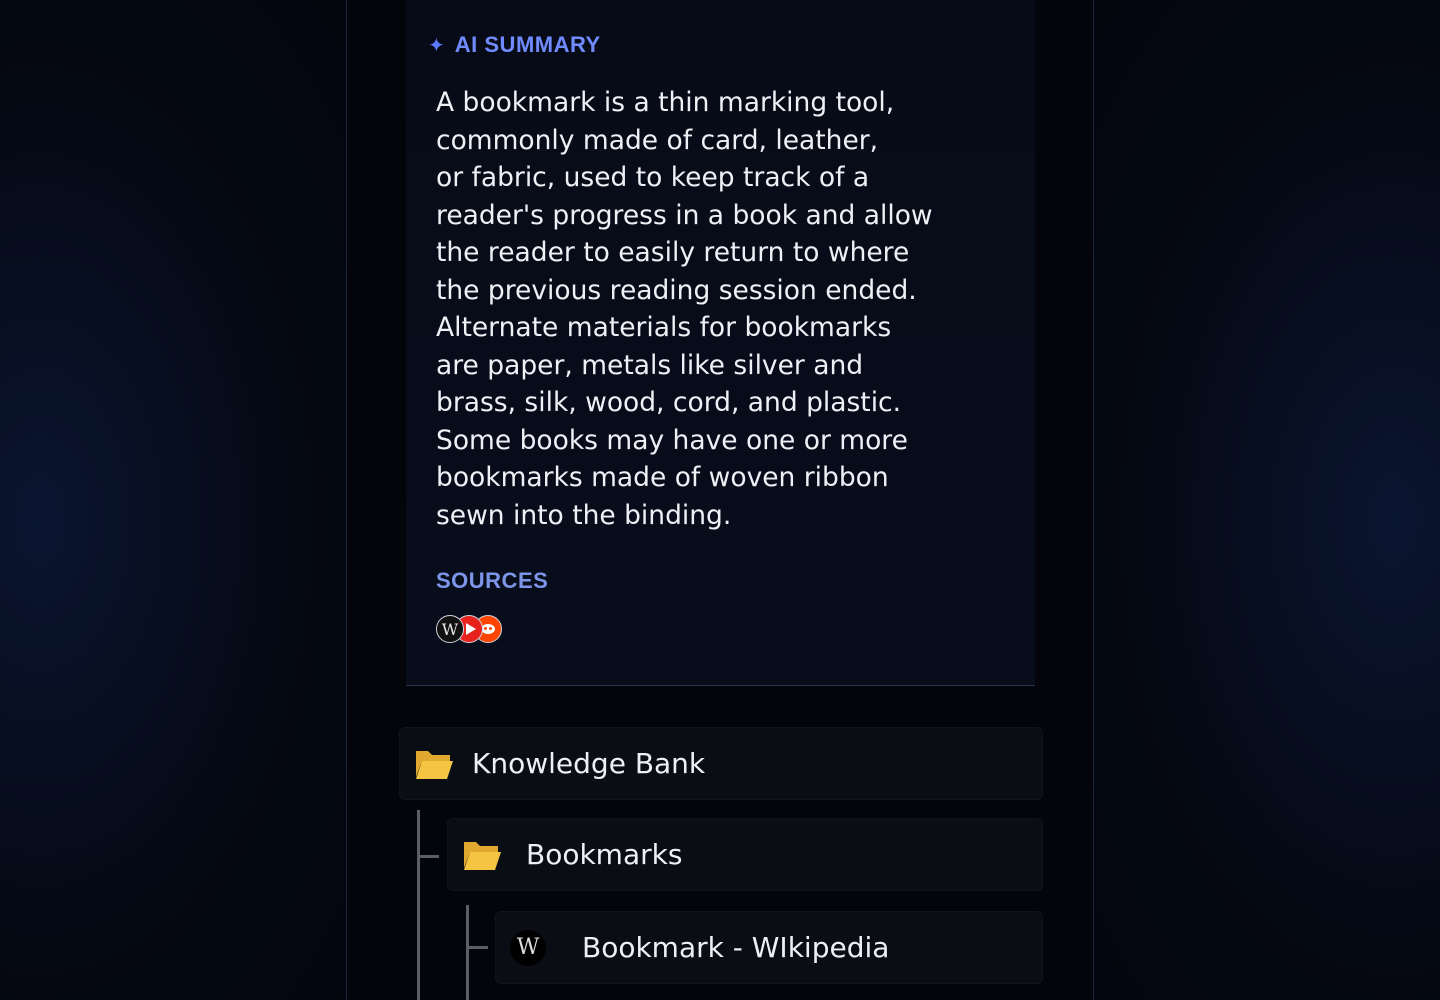  I want to click on tree-item-bookmark-wikipedia: W Bookmark - WIkipedia, so click(769, 947).